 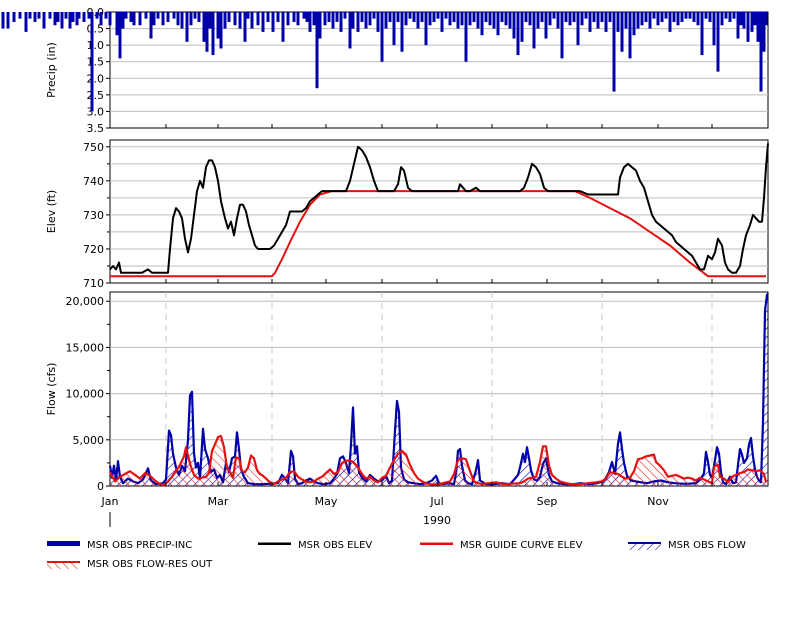 What do you see at coordinates (100, 486) in the screenshot?
I see `flow-tick-label: 0` at bounding box center [100, 486].